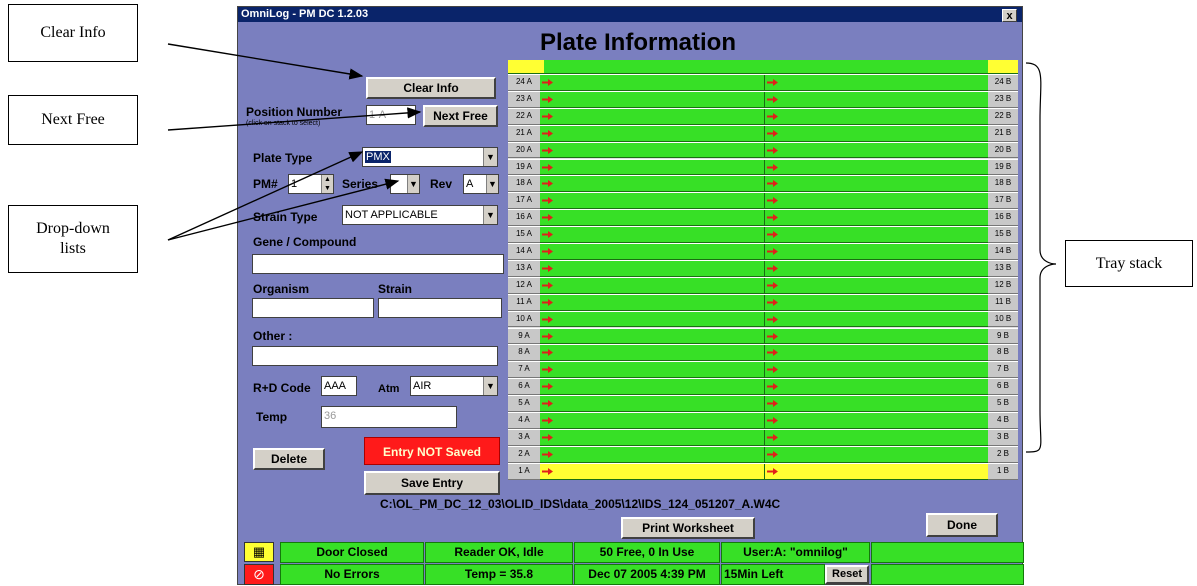  Describe the element at coordinates (259, 552) in the screenshot. I see `status-icon-tray: ▦` at that location.